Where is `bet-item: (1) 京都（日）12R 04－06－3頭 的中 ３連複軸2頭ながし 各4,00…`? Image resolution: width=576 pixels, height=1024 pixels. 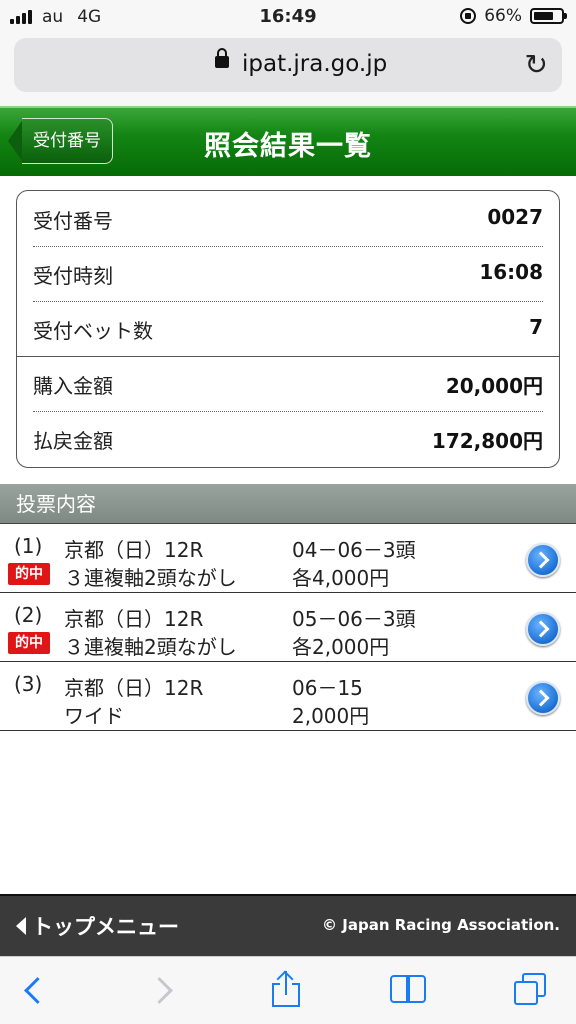
bet-item: (1) 京都（日）12R 04－06－3頭 的中 ３連複軸2頭ながし 各4,00… is located at coordinates (288, 559).